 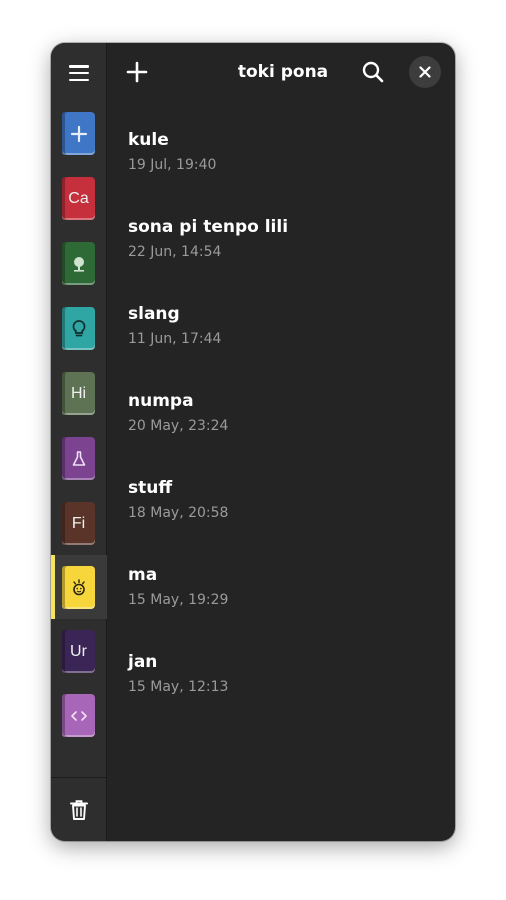 I want to click on note-date: 15 May, 19:29, so click(x=178, y=600).